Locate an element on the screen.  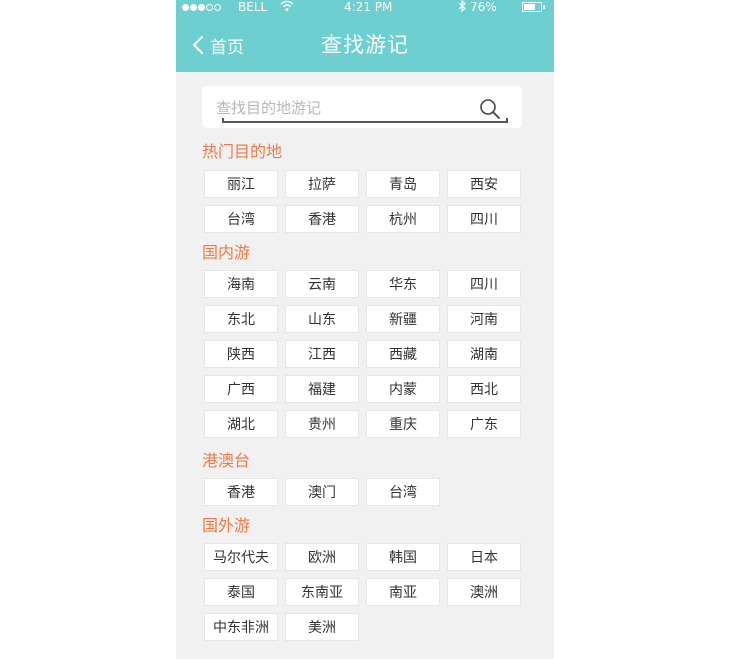
destination-button: 西藏 is located at coordinates (403, 354).